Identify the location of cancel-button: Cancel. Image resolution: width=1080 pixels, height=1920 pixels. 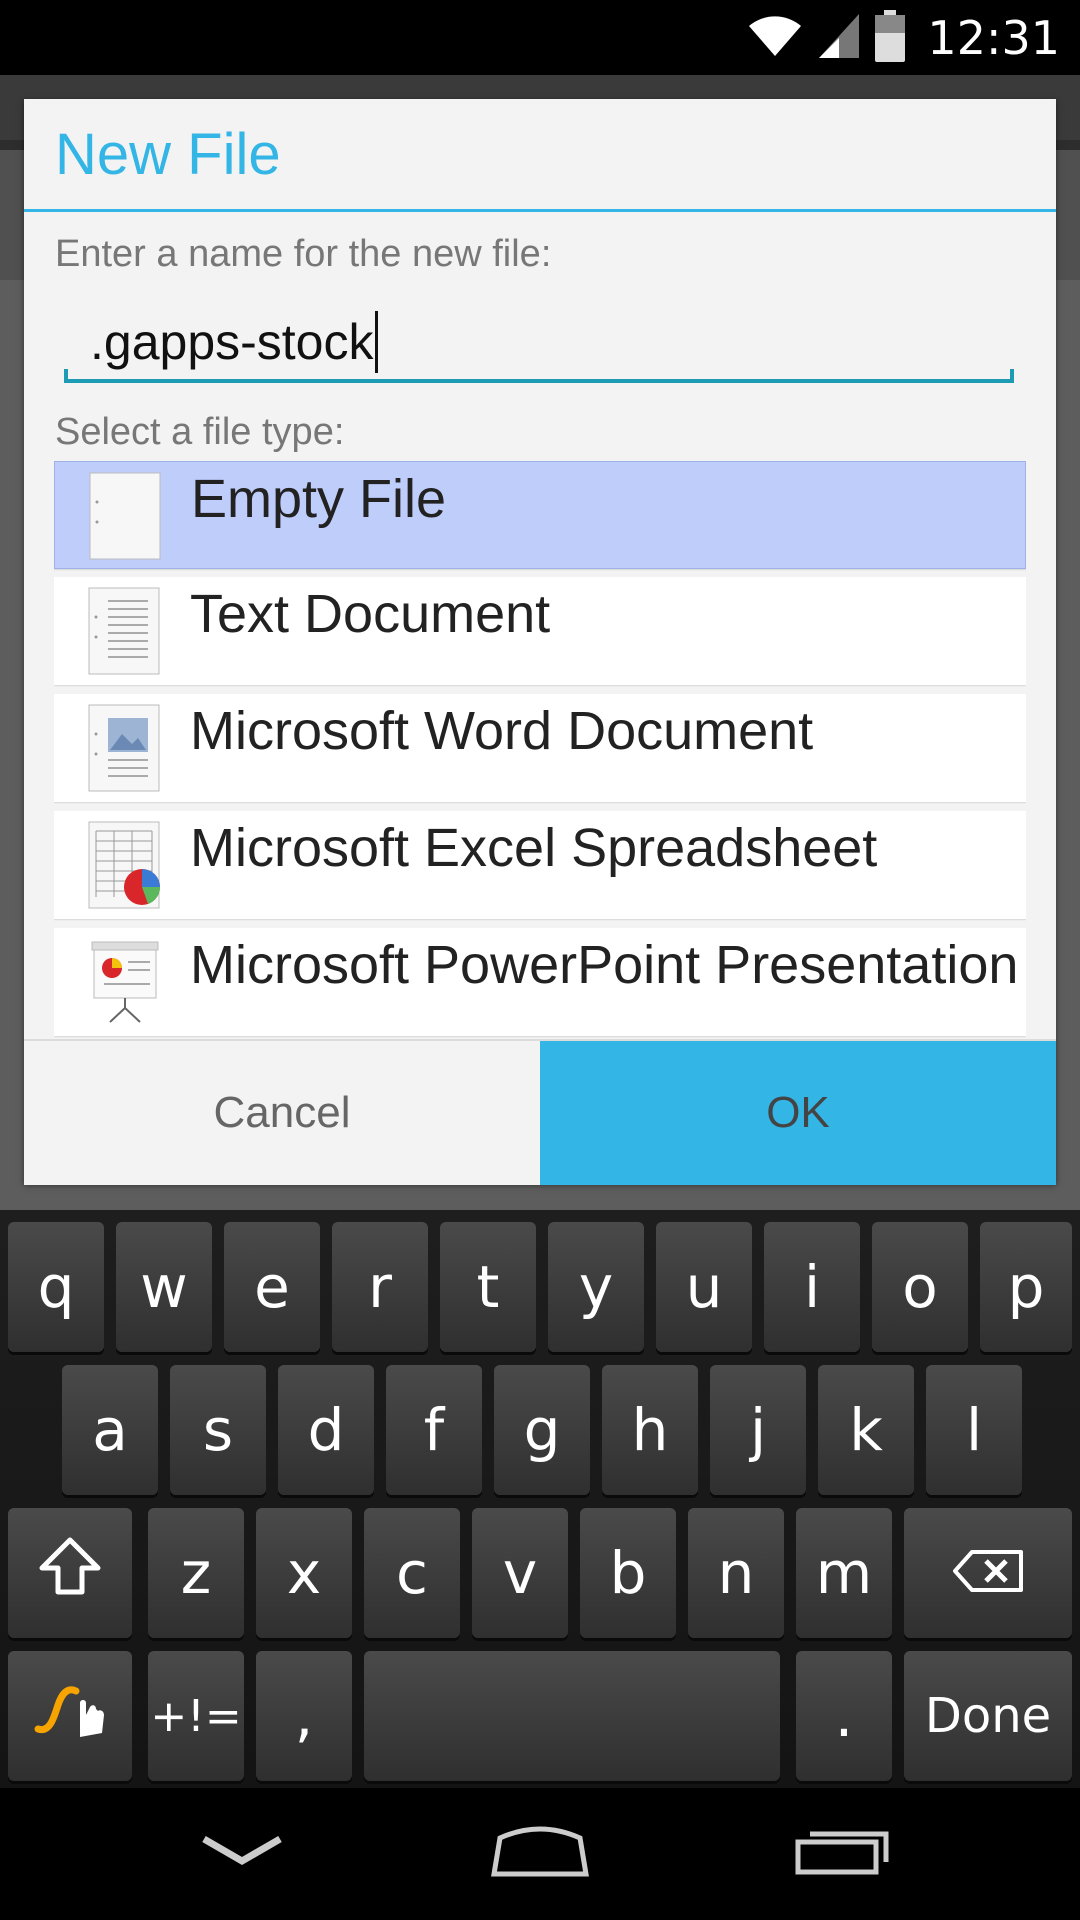
(282, 1113).